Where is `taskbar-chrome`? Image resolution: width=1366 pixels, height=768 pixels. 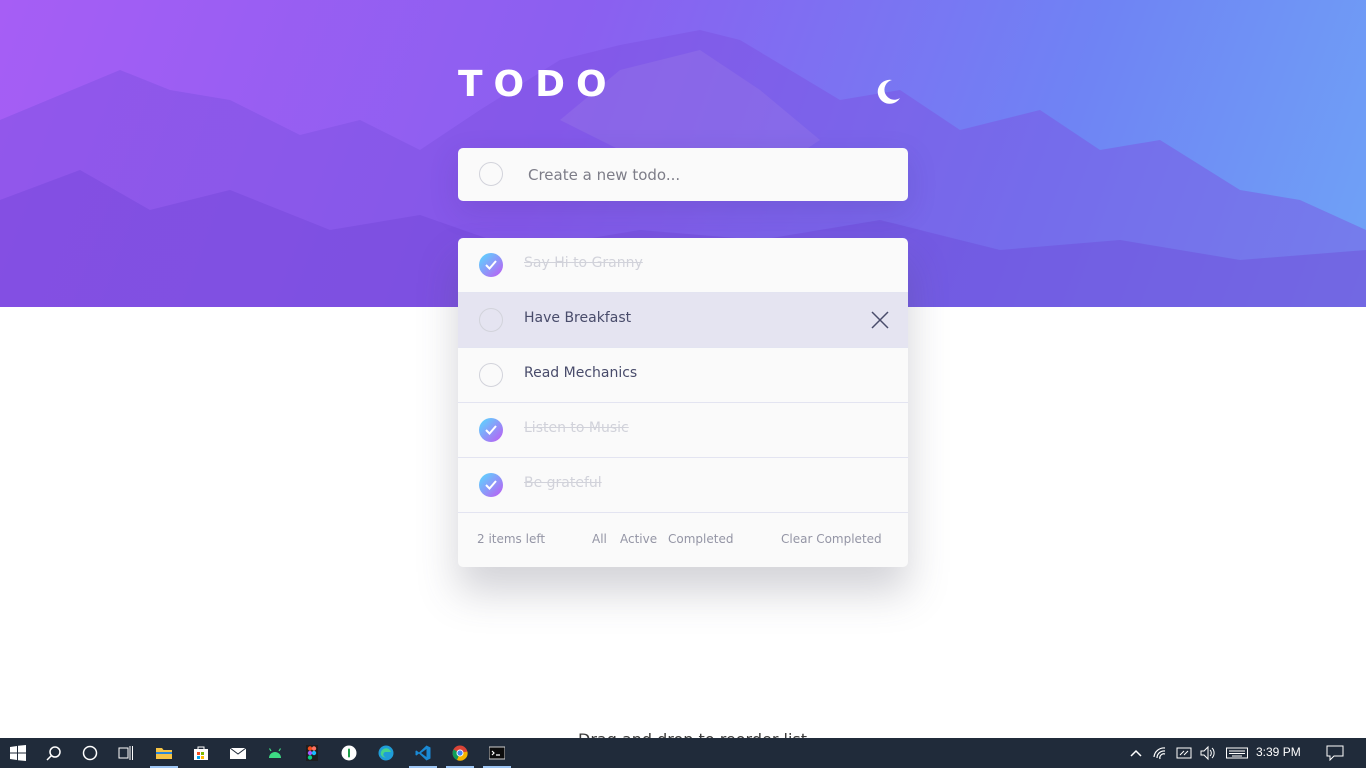 taskbar-chrome is located at coordinates (460, 753).